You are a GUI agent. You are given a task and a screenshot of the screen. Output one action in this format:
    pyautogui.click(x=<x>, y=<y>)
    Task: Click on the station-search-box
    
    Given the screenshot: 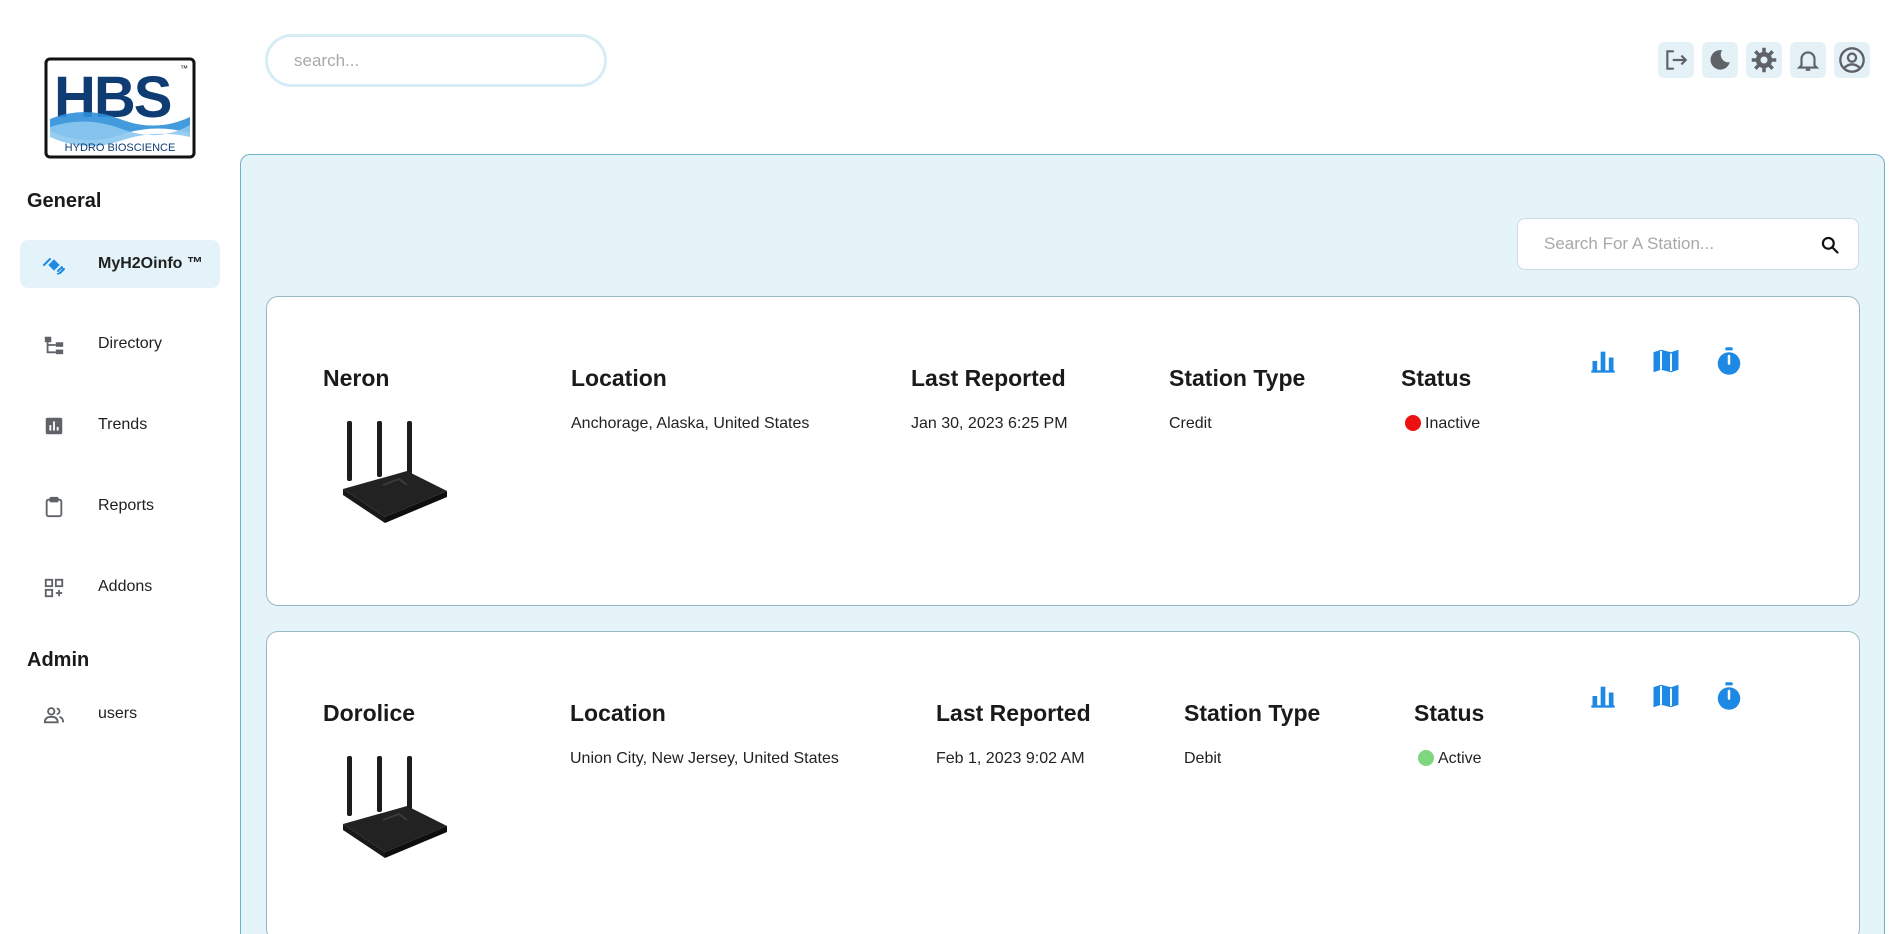 What is the action you would take?
    pyautogui.click(x=1688, y=244)
    